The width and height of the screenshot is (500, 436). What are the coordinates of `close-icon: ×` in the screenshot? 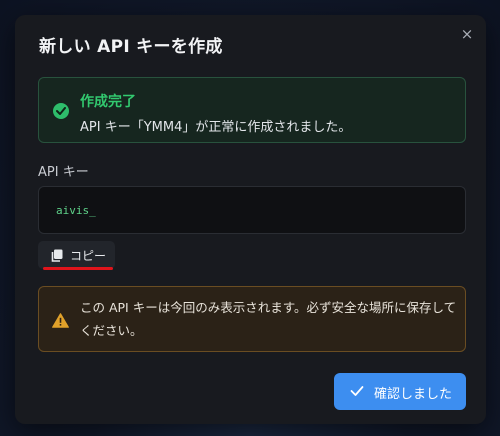 It's located at (467, 34).